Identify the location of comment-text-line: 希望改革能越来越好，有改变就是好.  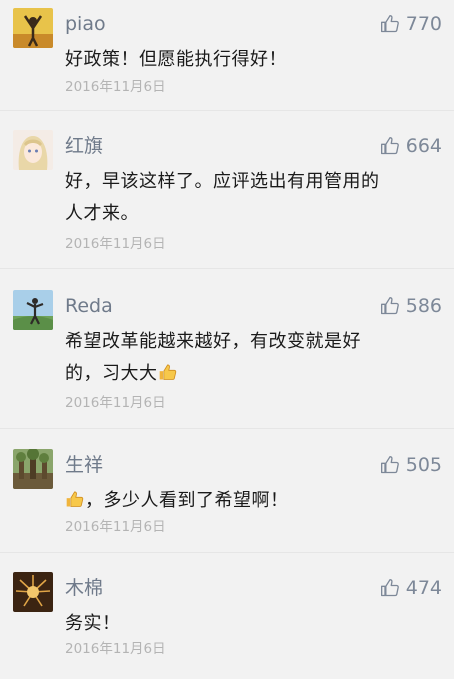
(213, 341).